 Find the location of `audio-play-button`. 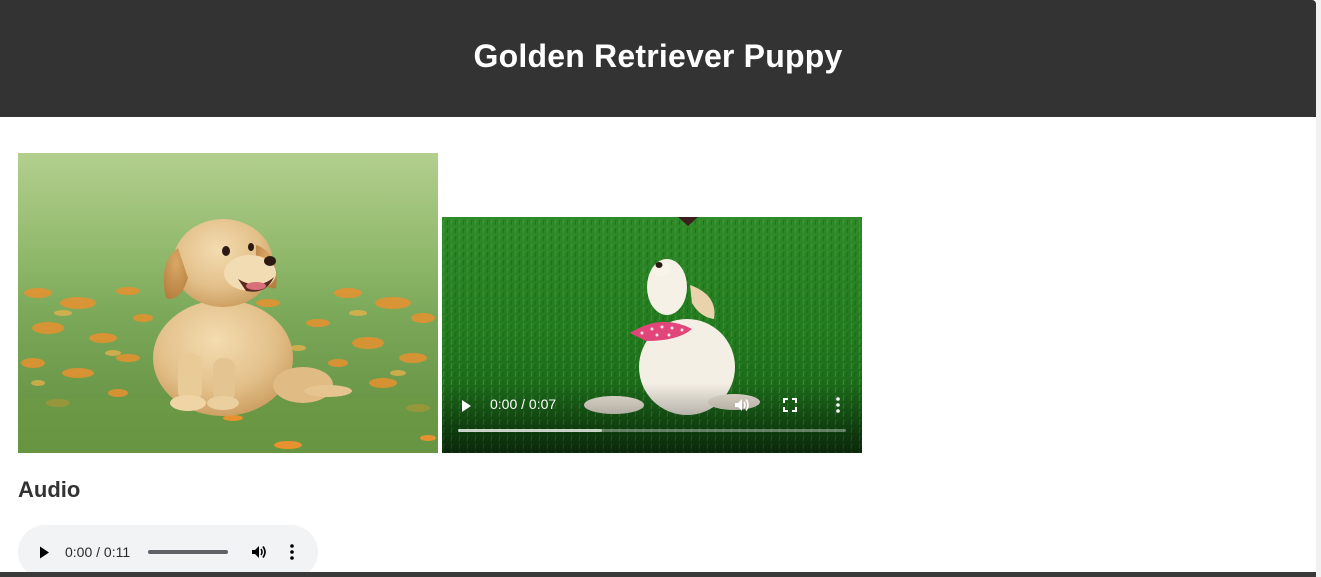

audio-play-button is located at coordinates (44, 552).